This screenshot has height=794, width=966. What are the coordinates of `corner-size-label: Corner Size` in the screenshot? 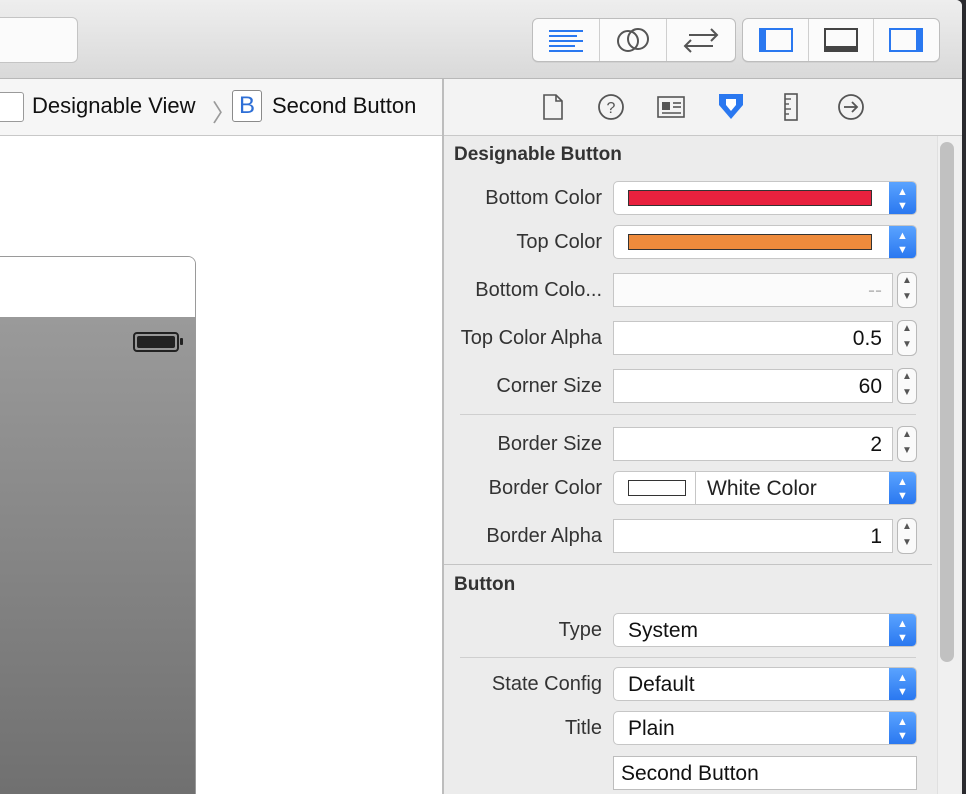 It's located at (549, 386).